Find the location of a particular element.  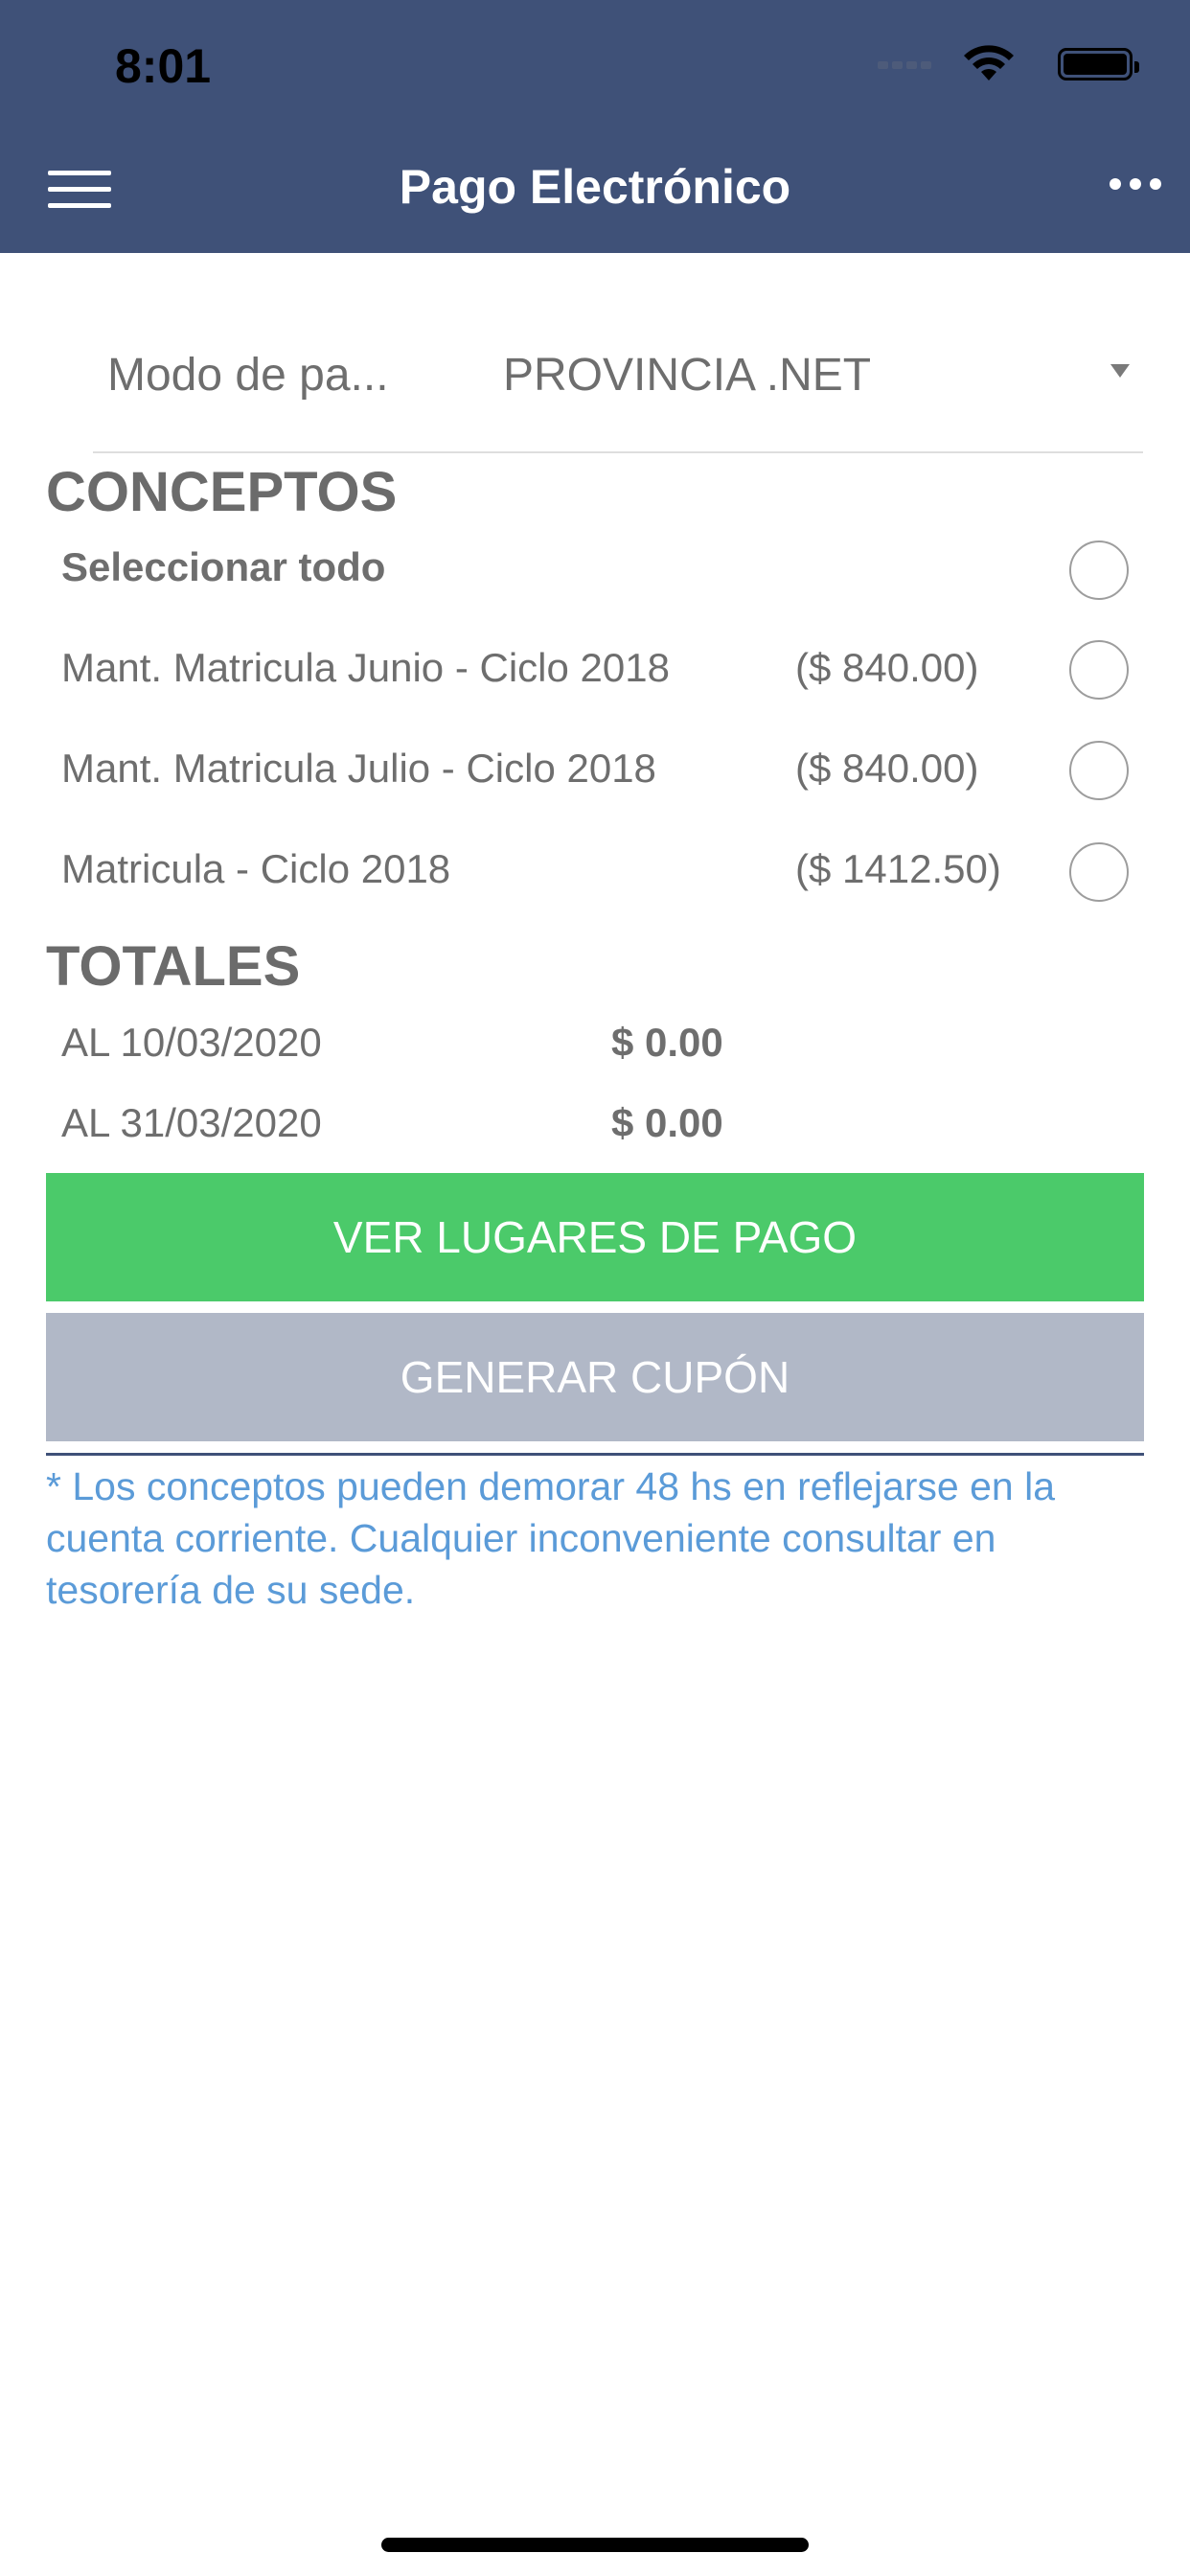

concept-item-label: Mant. Matricula Julio - Ciclo 2018 is located at coordinates (358, 768).